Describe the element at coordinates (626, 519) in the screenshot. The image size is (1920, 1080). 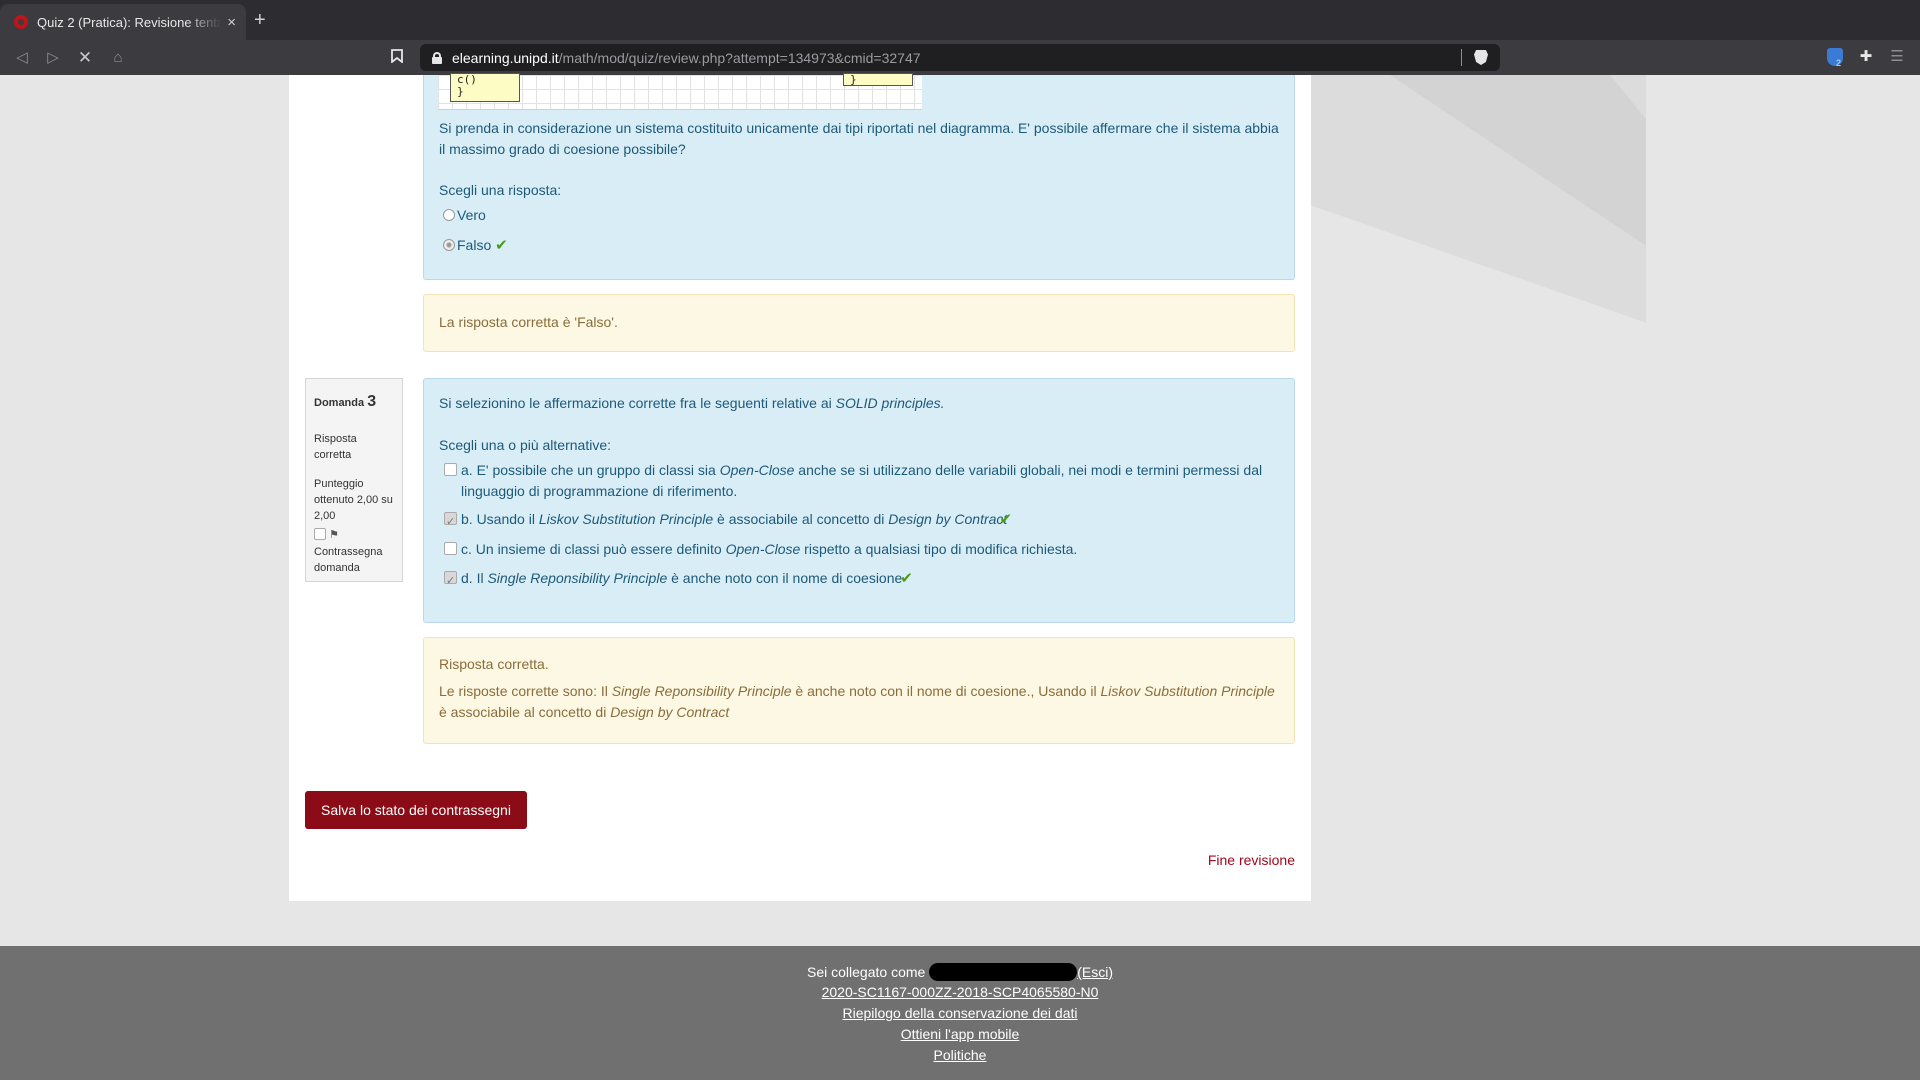
I see `option-b-emphasis: Liskov Substitution Principle` at that location.